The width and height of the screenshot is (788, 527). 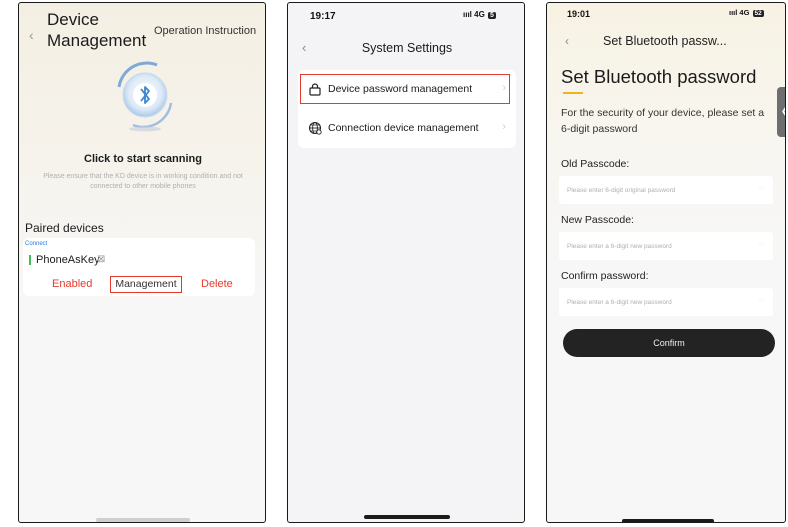 I want to click on confirm-button: Confirm, so click(x=669, y=343).